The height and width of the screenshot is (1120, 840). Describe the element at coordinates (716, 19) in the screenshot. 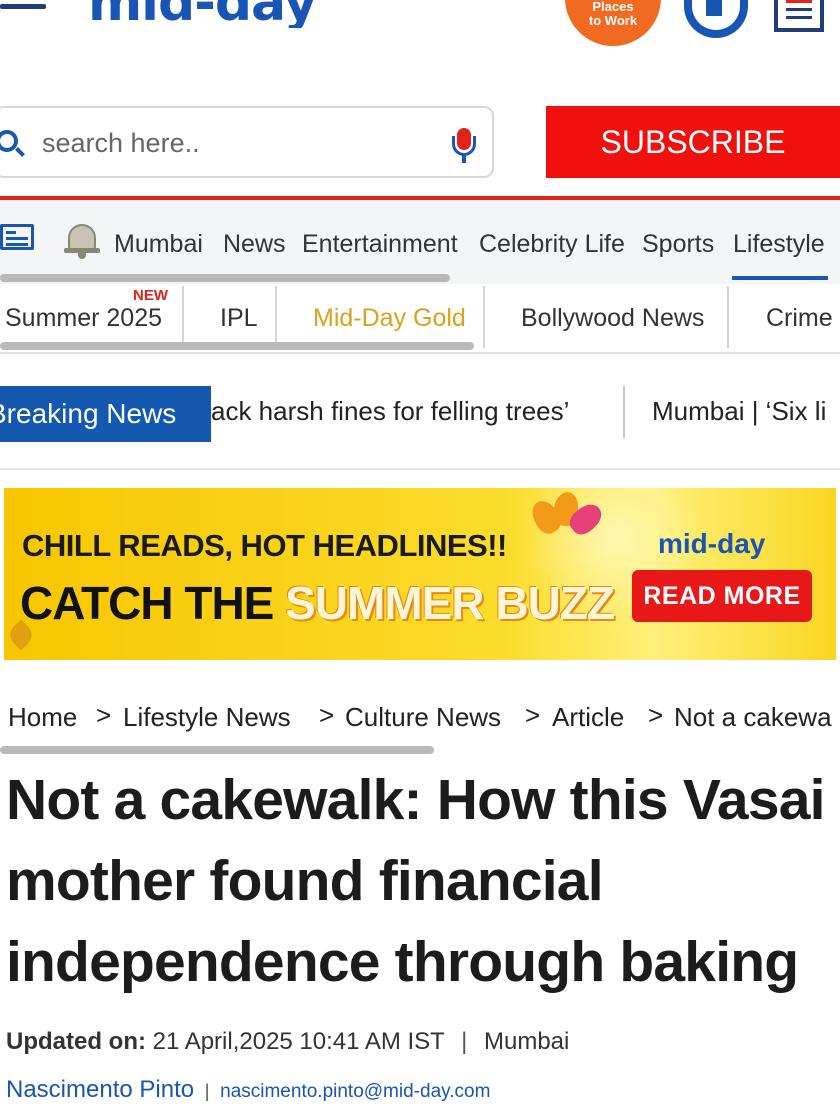

I see `app-icon` at that location.